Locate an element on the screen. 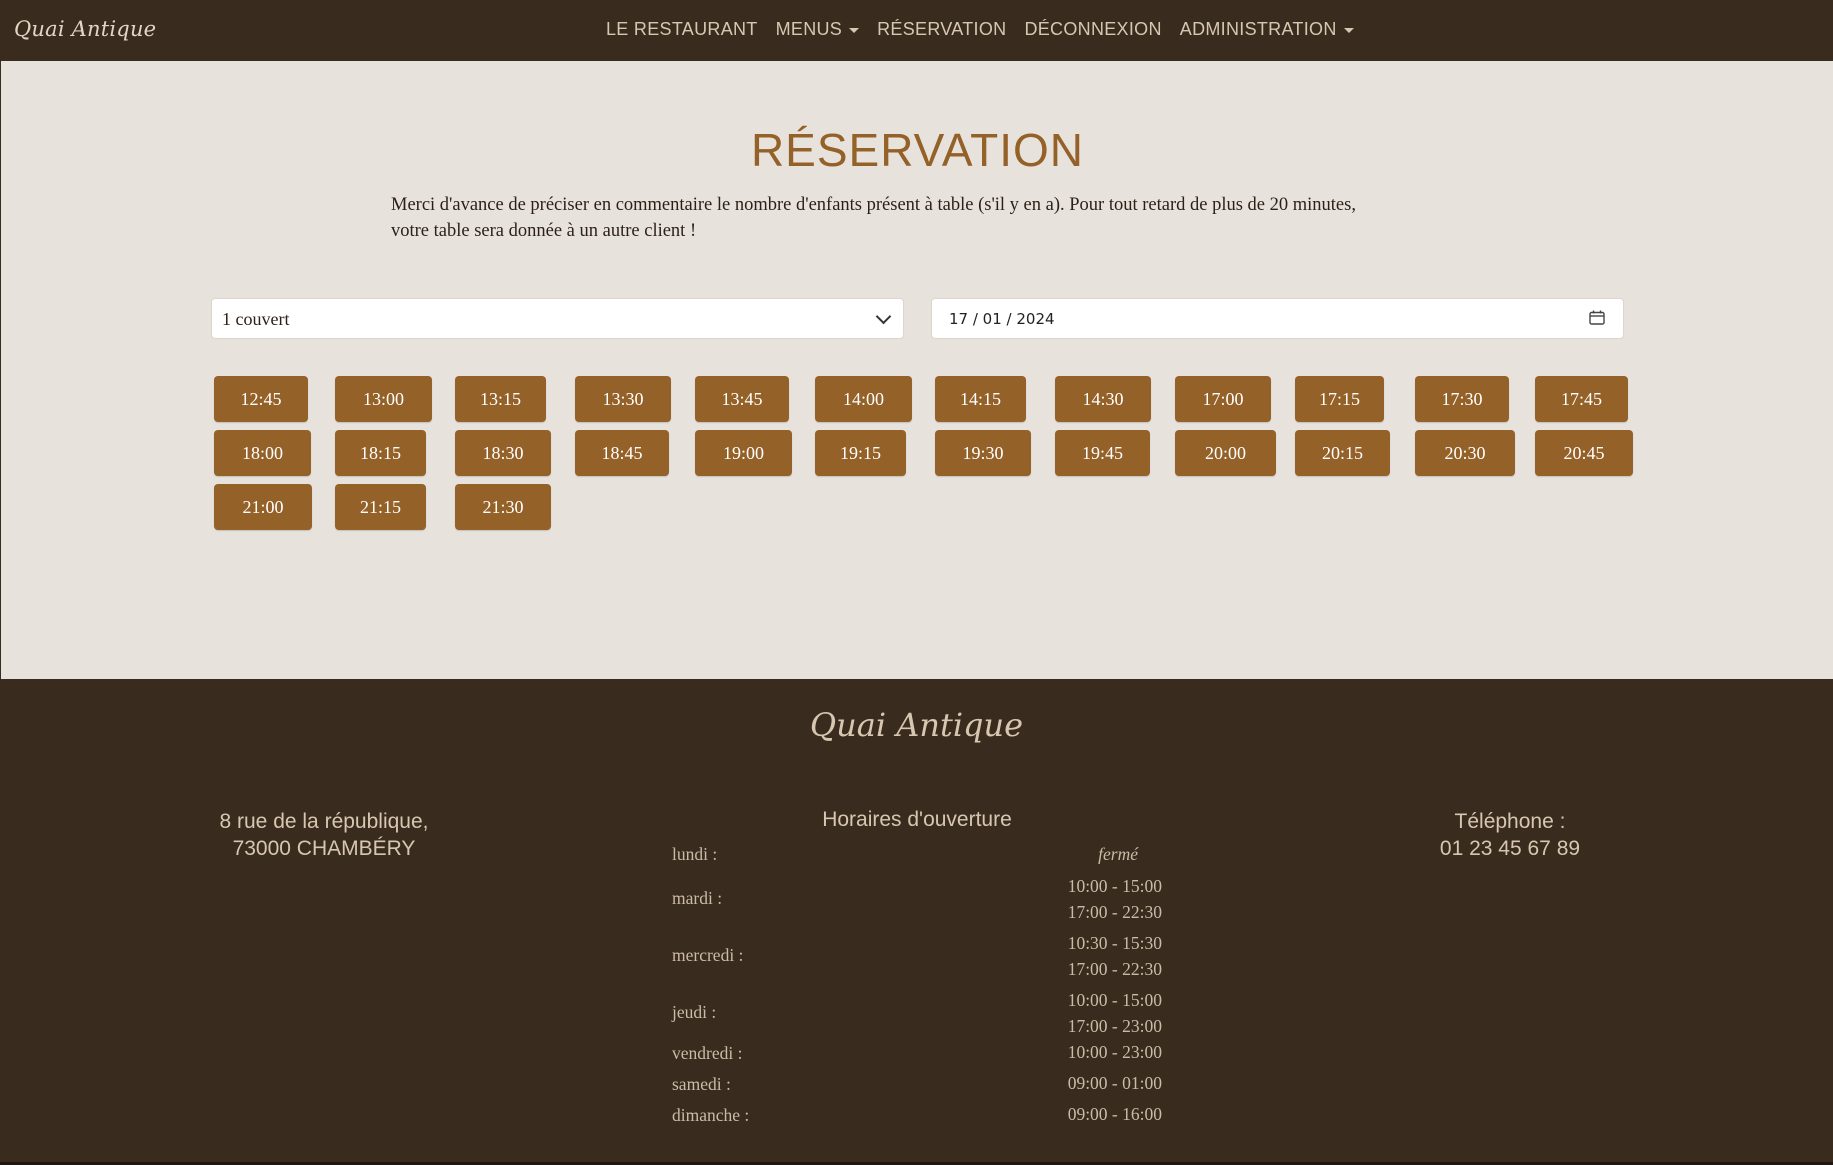  nav-item-label: ADMINISTRATION is located at coordinates (1258, 29).